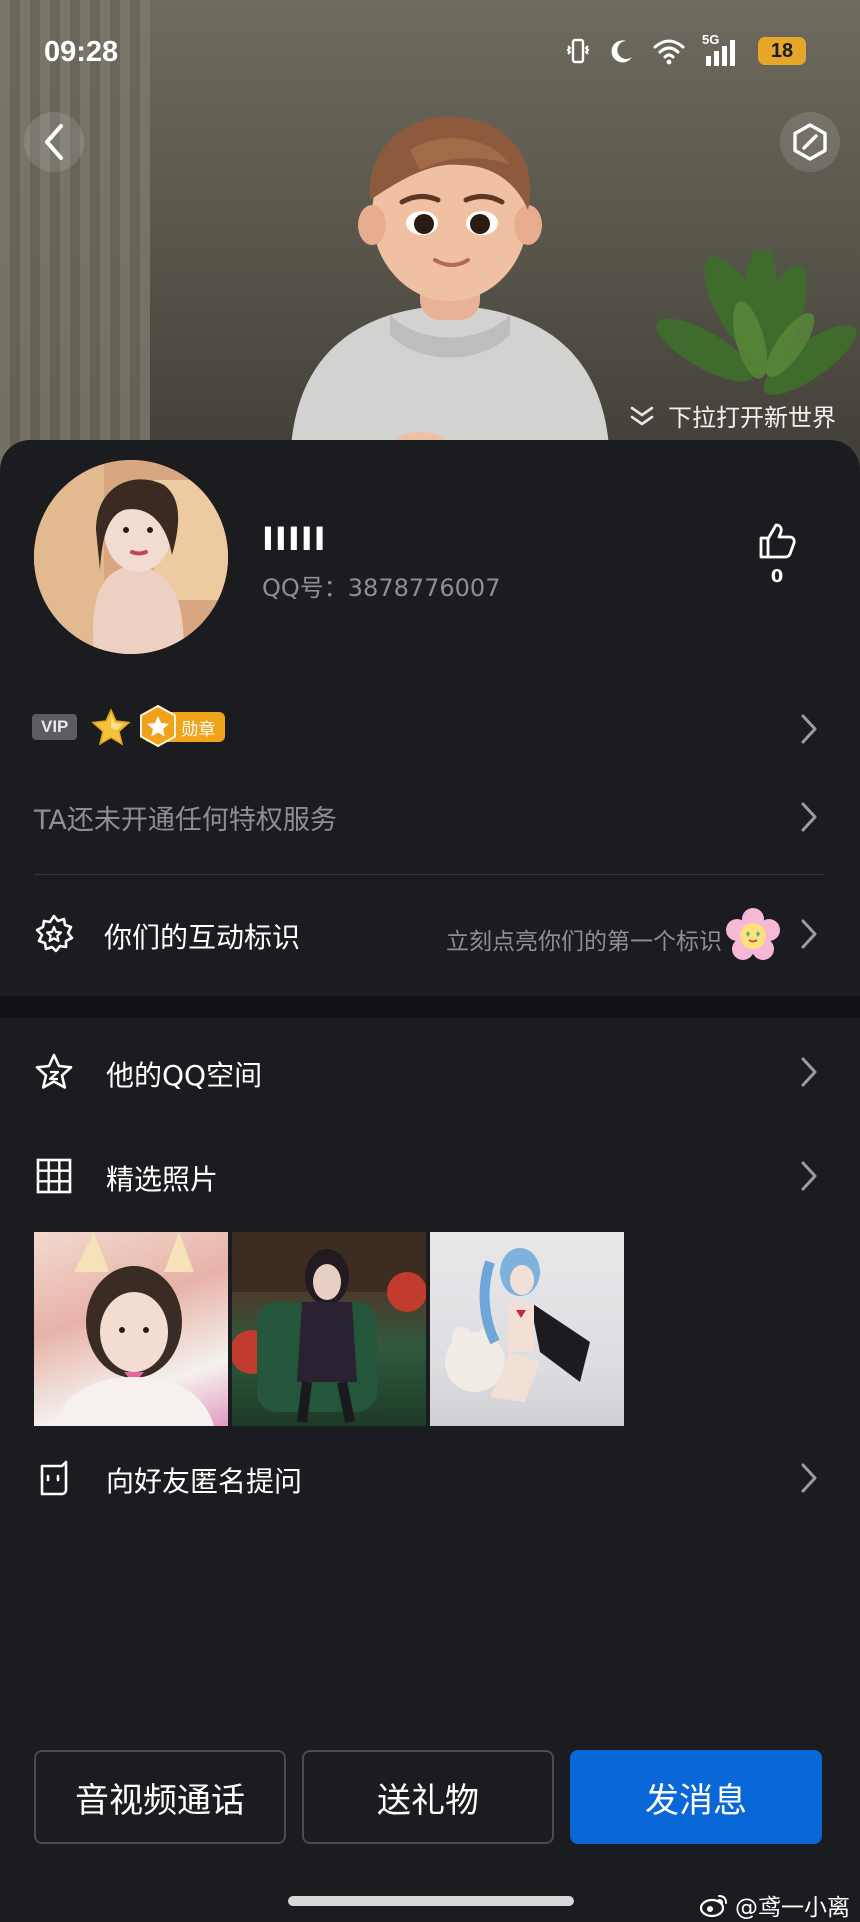 Image resolution: width=860 pixels, height=1922 pixels. Describe the element at coordinates (756, 322) in the screenshot. I see `plant-decoration` at that location.